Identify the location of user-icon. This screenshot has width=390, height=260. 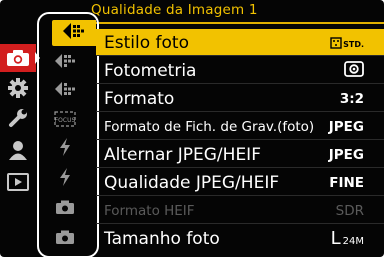
(18, 150).